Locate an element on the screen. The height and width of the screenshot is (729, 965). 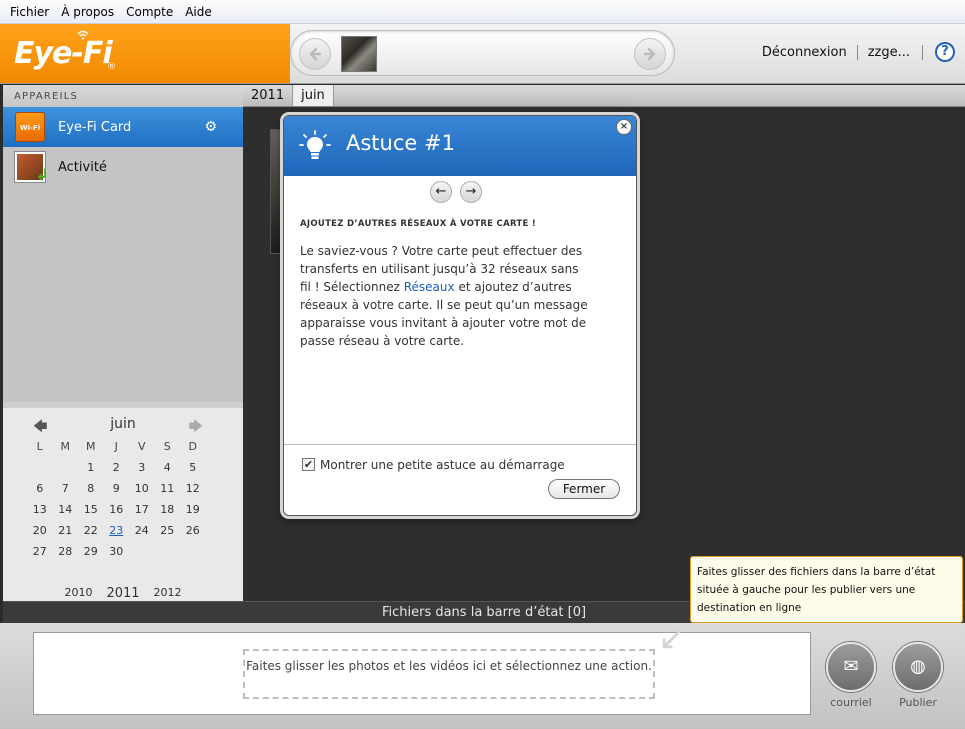
dialog-title: Astuce #1 is located at coordinates (400, 143).